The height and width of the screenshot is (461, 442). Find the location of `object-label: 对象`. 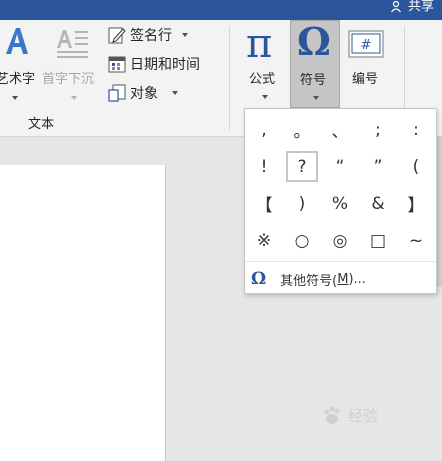

object-label: 对象 is located at coordinates (144, 94).